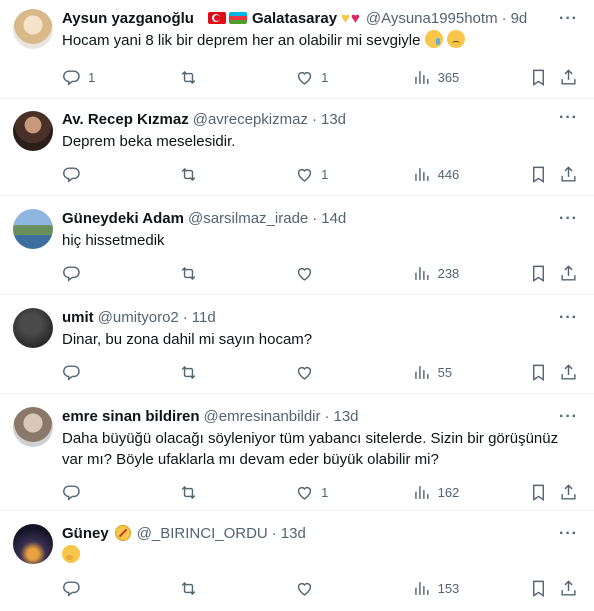  Describe the element at coordinates (471, 77) in the screenshot. I see `views-button: 365` at that location.